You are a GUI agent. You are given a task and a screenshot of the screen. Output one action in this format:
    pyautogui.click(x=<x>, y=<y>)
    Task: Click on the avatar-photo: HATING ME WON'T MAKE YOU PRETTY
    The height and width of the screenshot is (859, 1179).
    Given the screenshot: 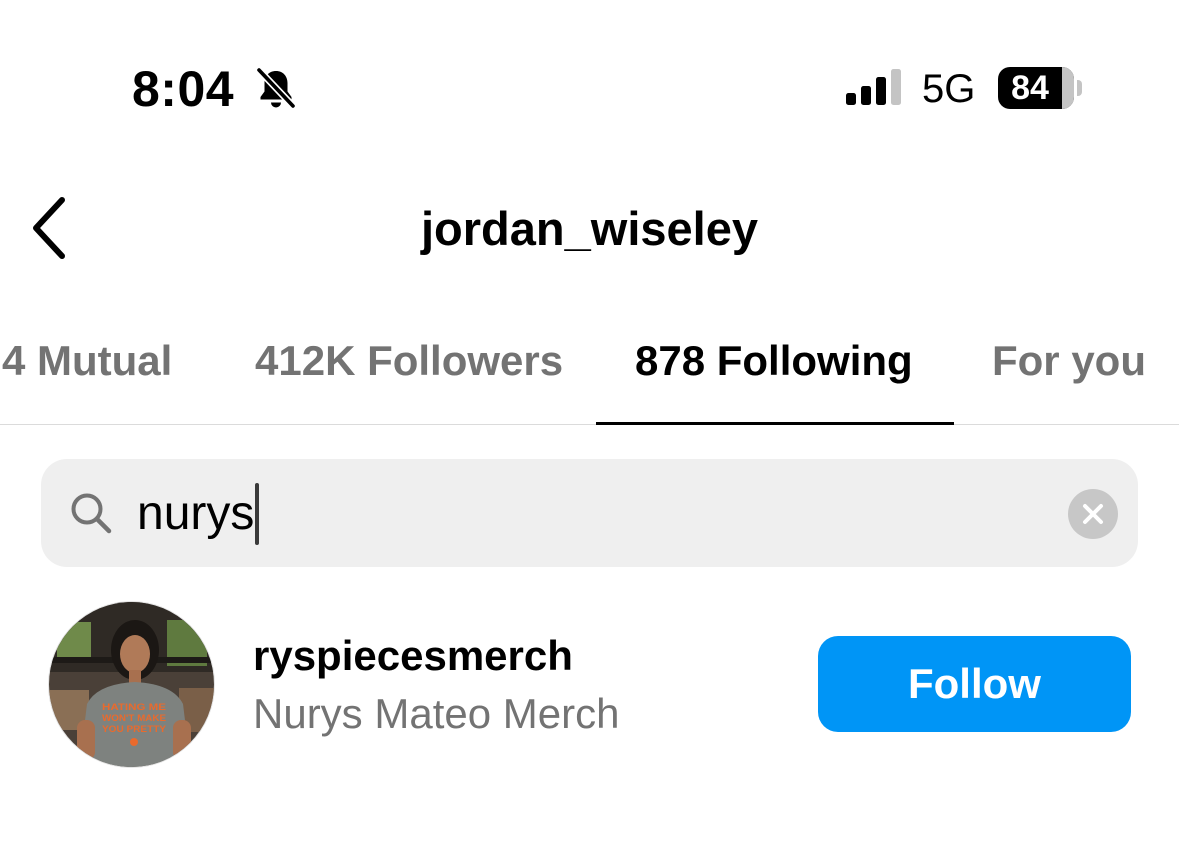 What is the action you would take?
    pyautogui.click(x=131, y=684)
    